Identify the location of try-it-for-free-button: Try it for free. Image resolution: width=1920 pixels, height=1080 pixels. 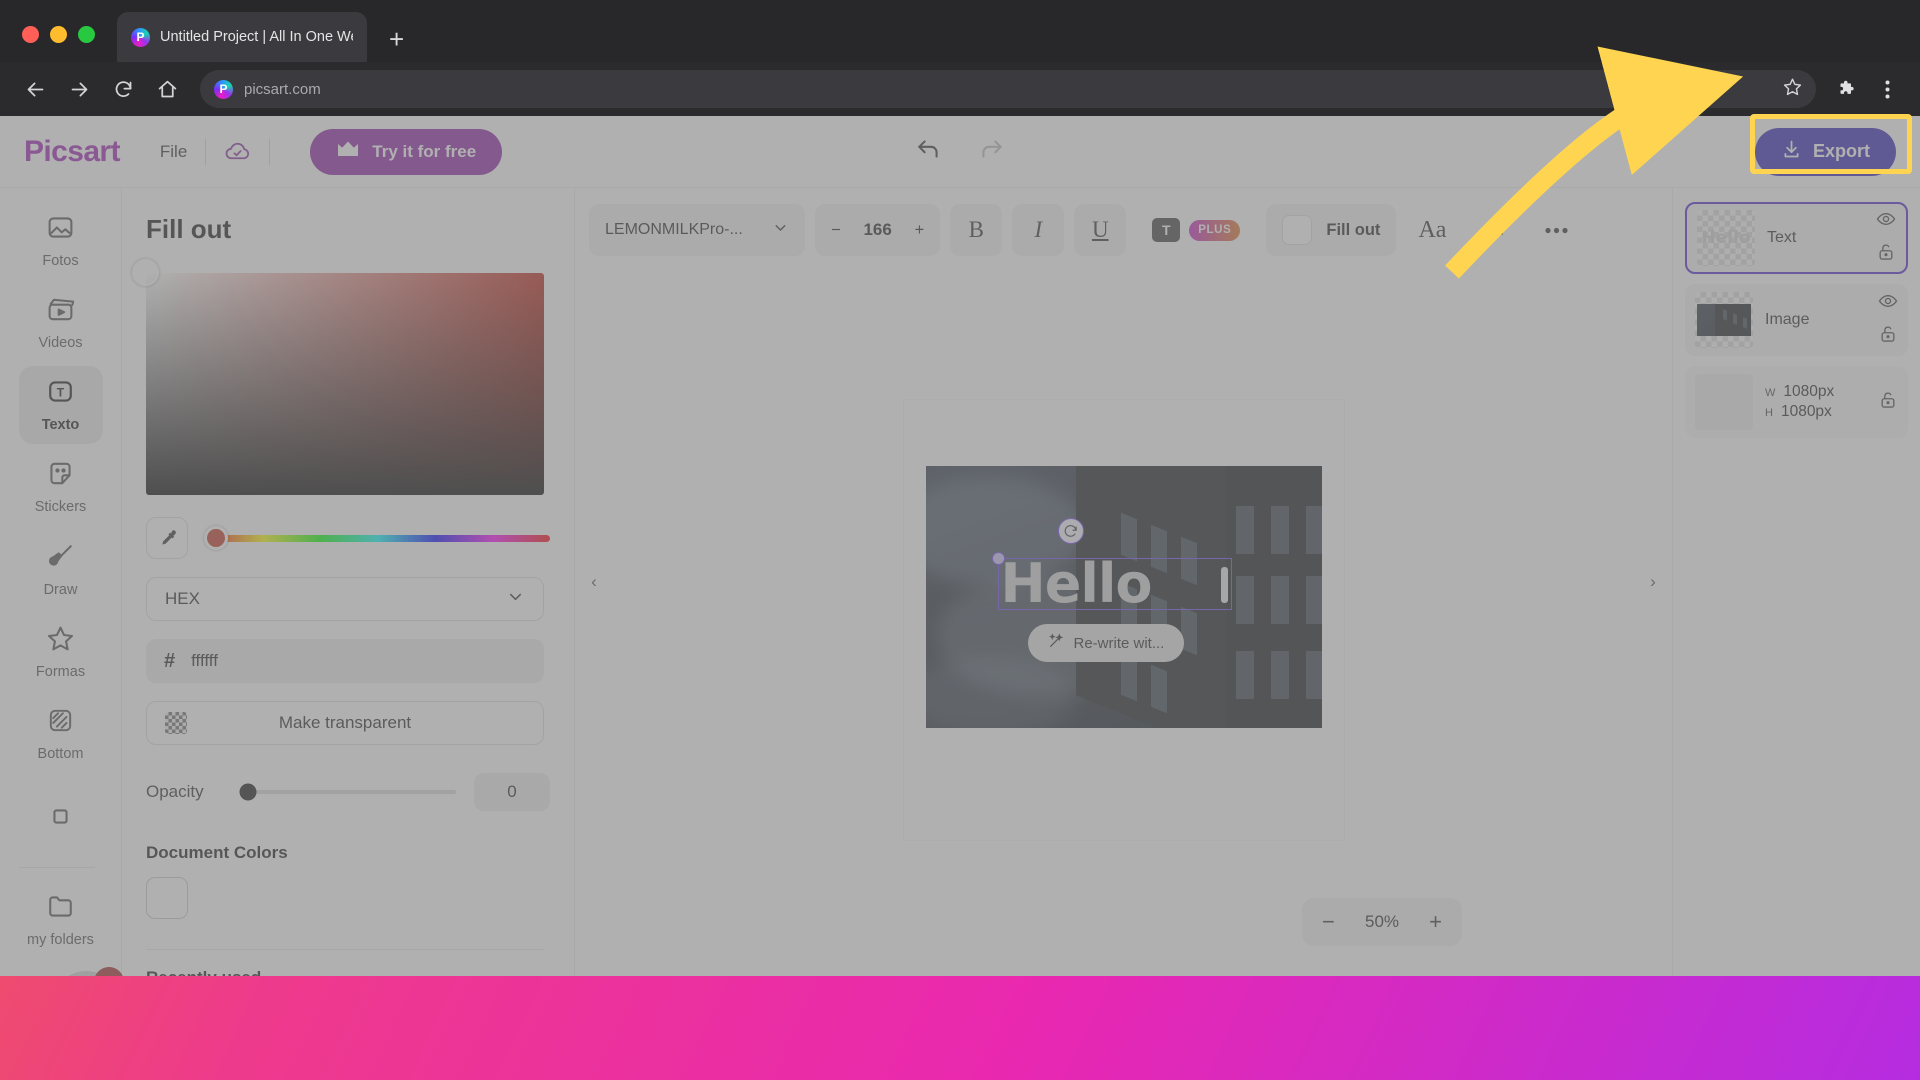
(406, 151).